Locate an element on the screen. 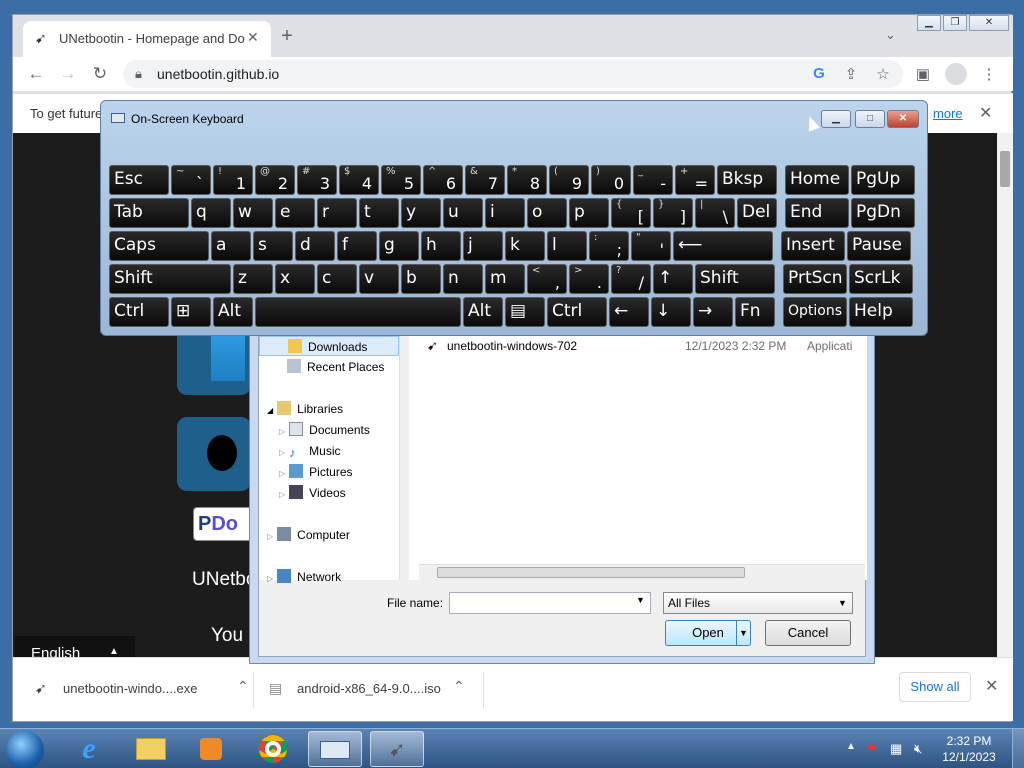 This screenshot has width=1024, height=768. internet-explorer-icon: e is located at coordinates (89, 749).